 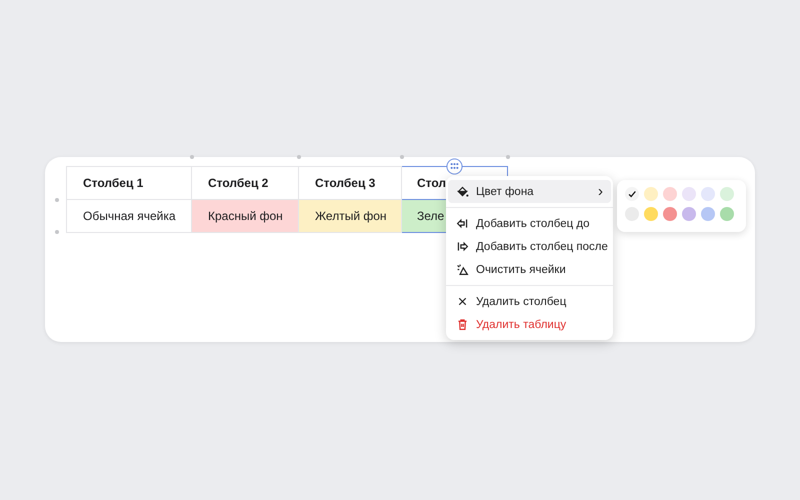 What do you see at coordinates (129, 216) in the screenshot?
I see `table-cell: Обычная ячейка` at bounding box center [129, 216].